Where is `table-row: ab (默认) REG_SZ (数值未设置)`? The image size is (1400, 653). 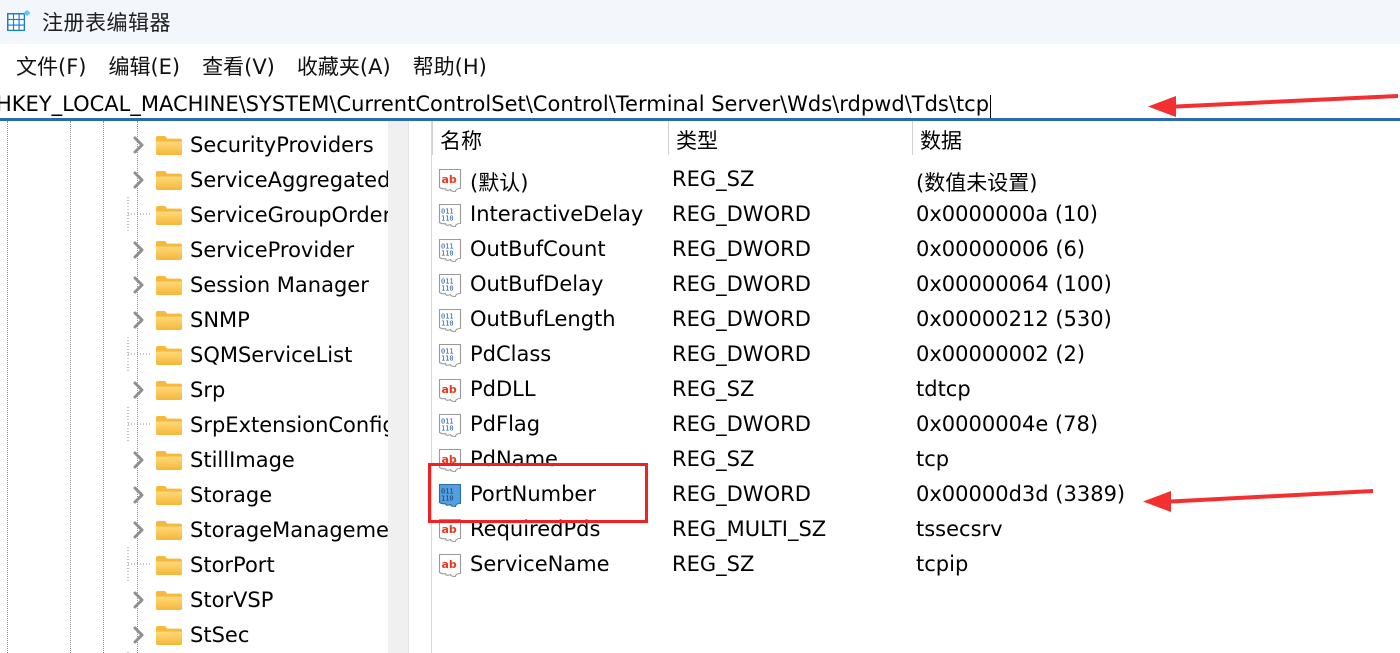
table-row: ab (默认) REG_SZ (数值未设置) is located at coordinates (916, 181).